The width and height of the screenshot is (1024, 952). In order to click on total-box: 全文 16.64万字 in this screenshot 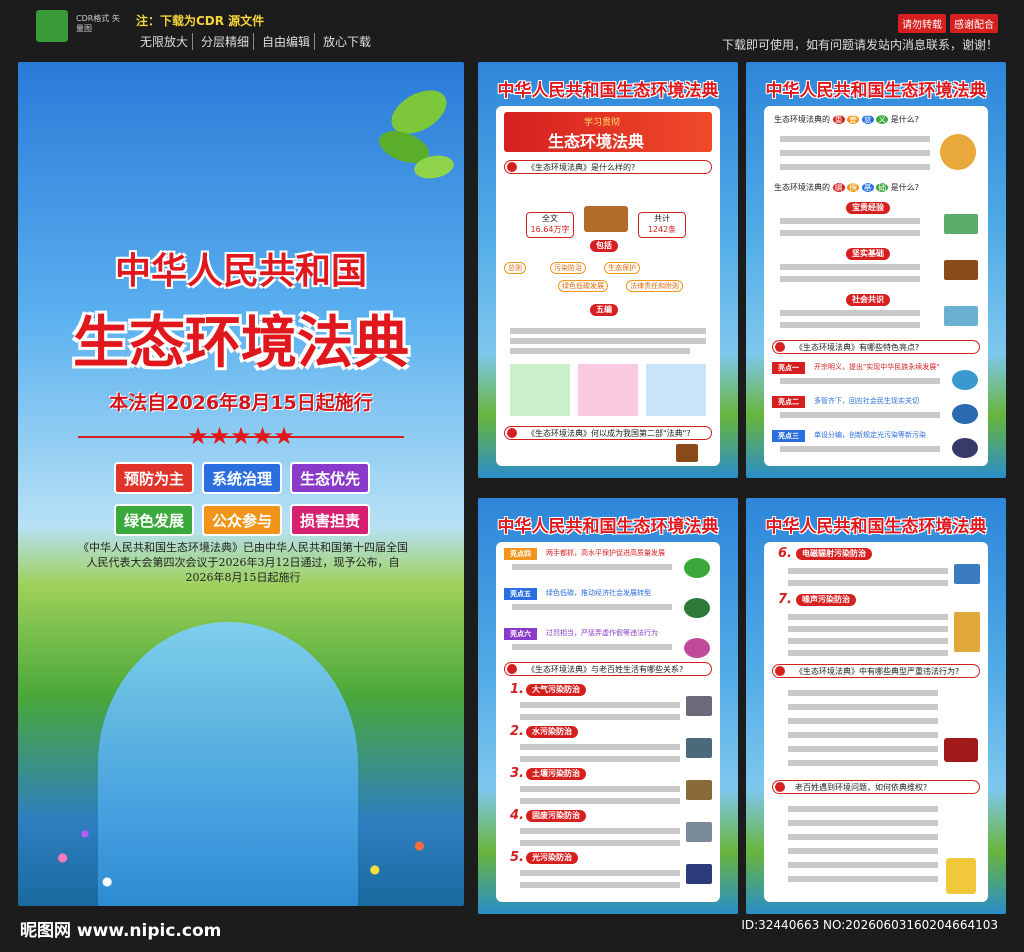, I will do `click(550, 225)`.